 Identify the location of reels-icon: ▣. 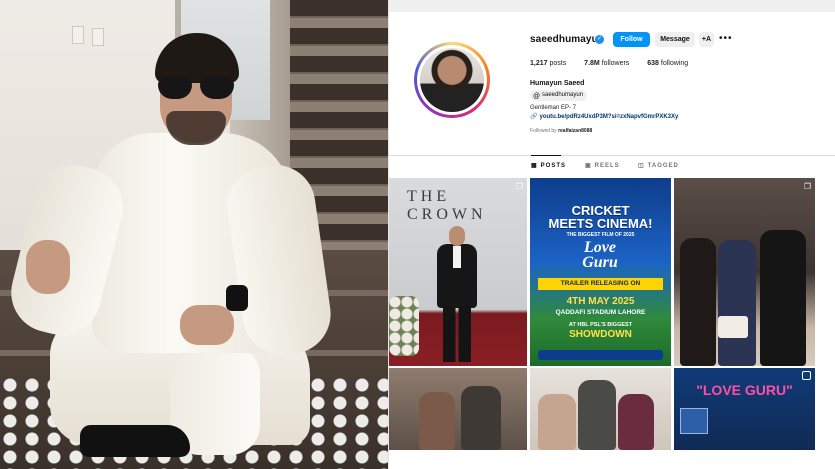
(588, 166).